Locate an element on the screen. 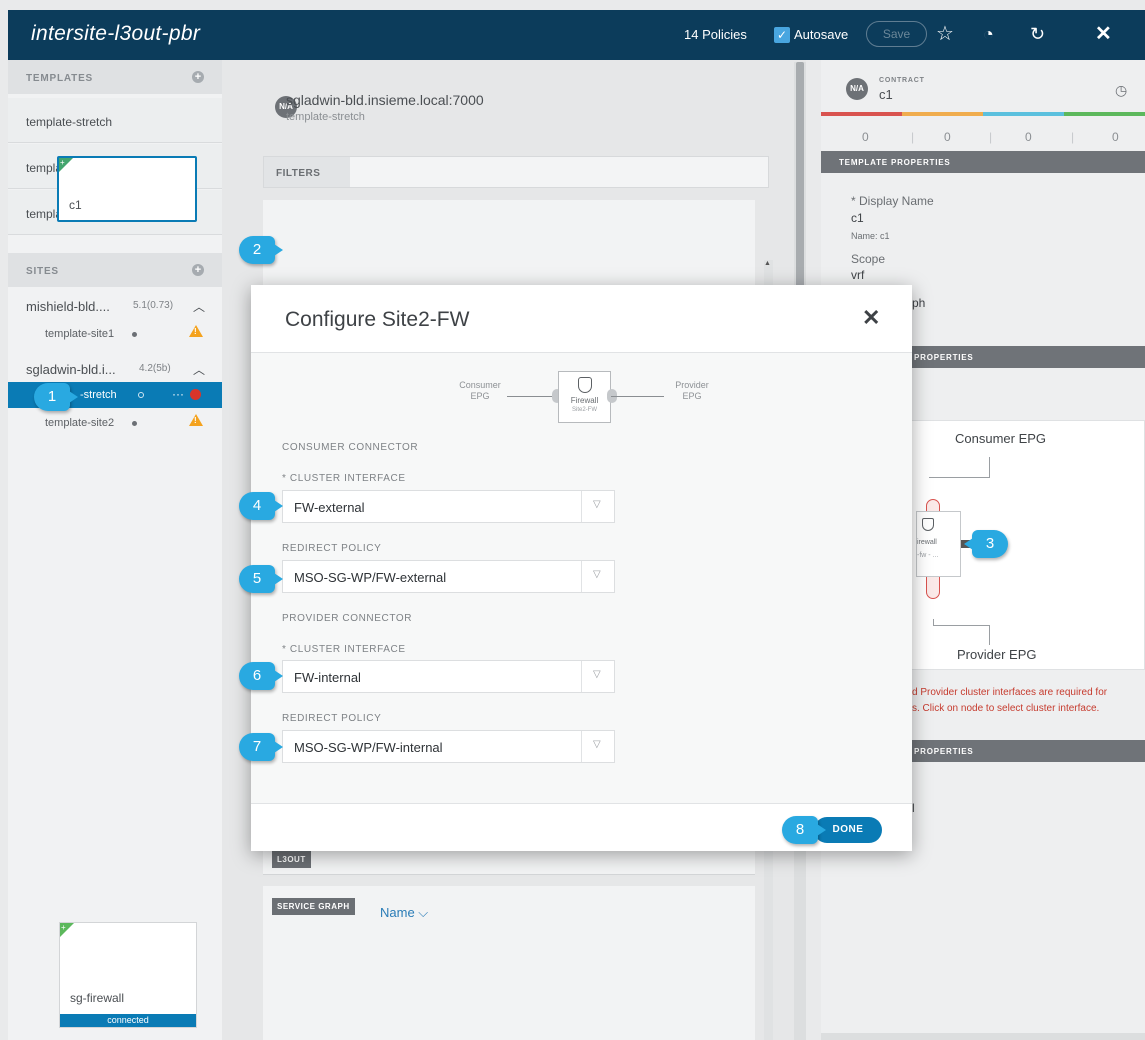 The height and width of the screenshot is (1040, 1145). sort-dropdown: Name ⌵ is located at coordinates (404, 913).